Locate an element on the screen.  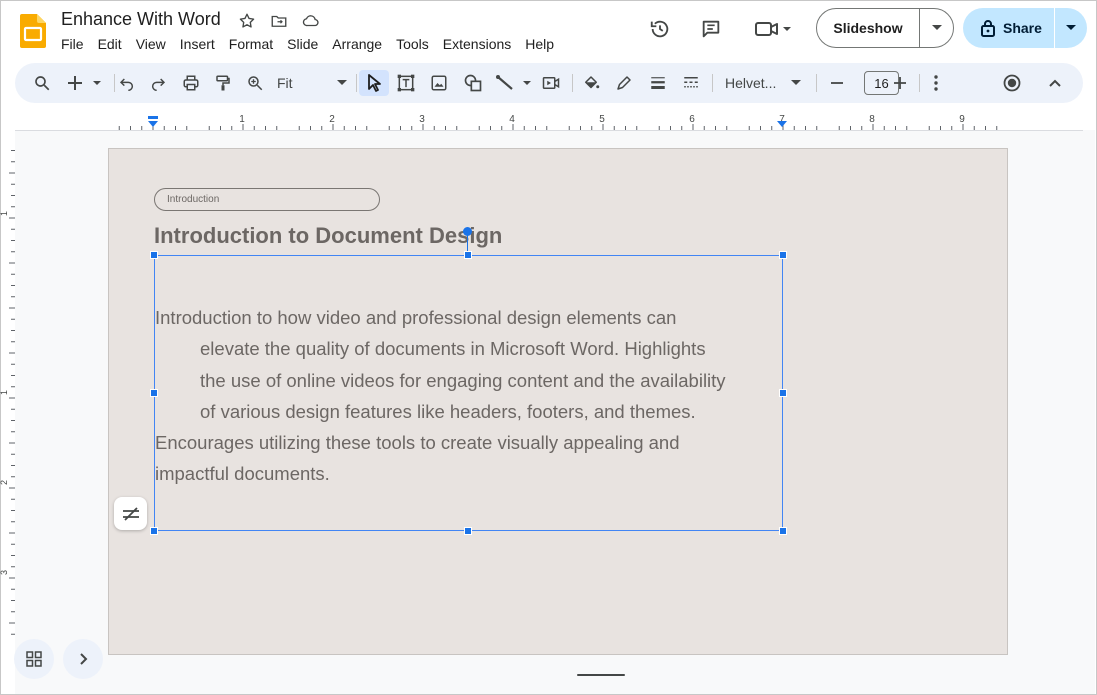
record-icon is located at coordinates (1012, 83).